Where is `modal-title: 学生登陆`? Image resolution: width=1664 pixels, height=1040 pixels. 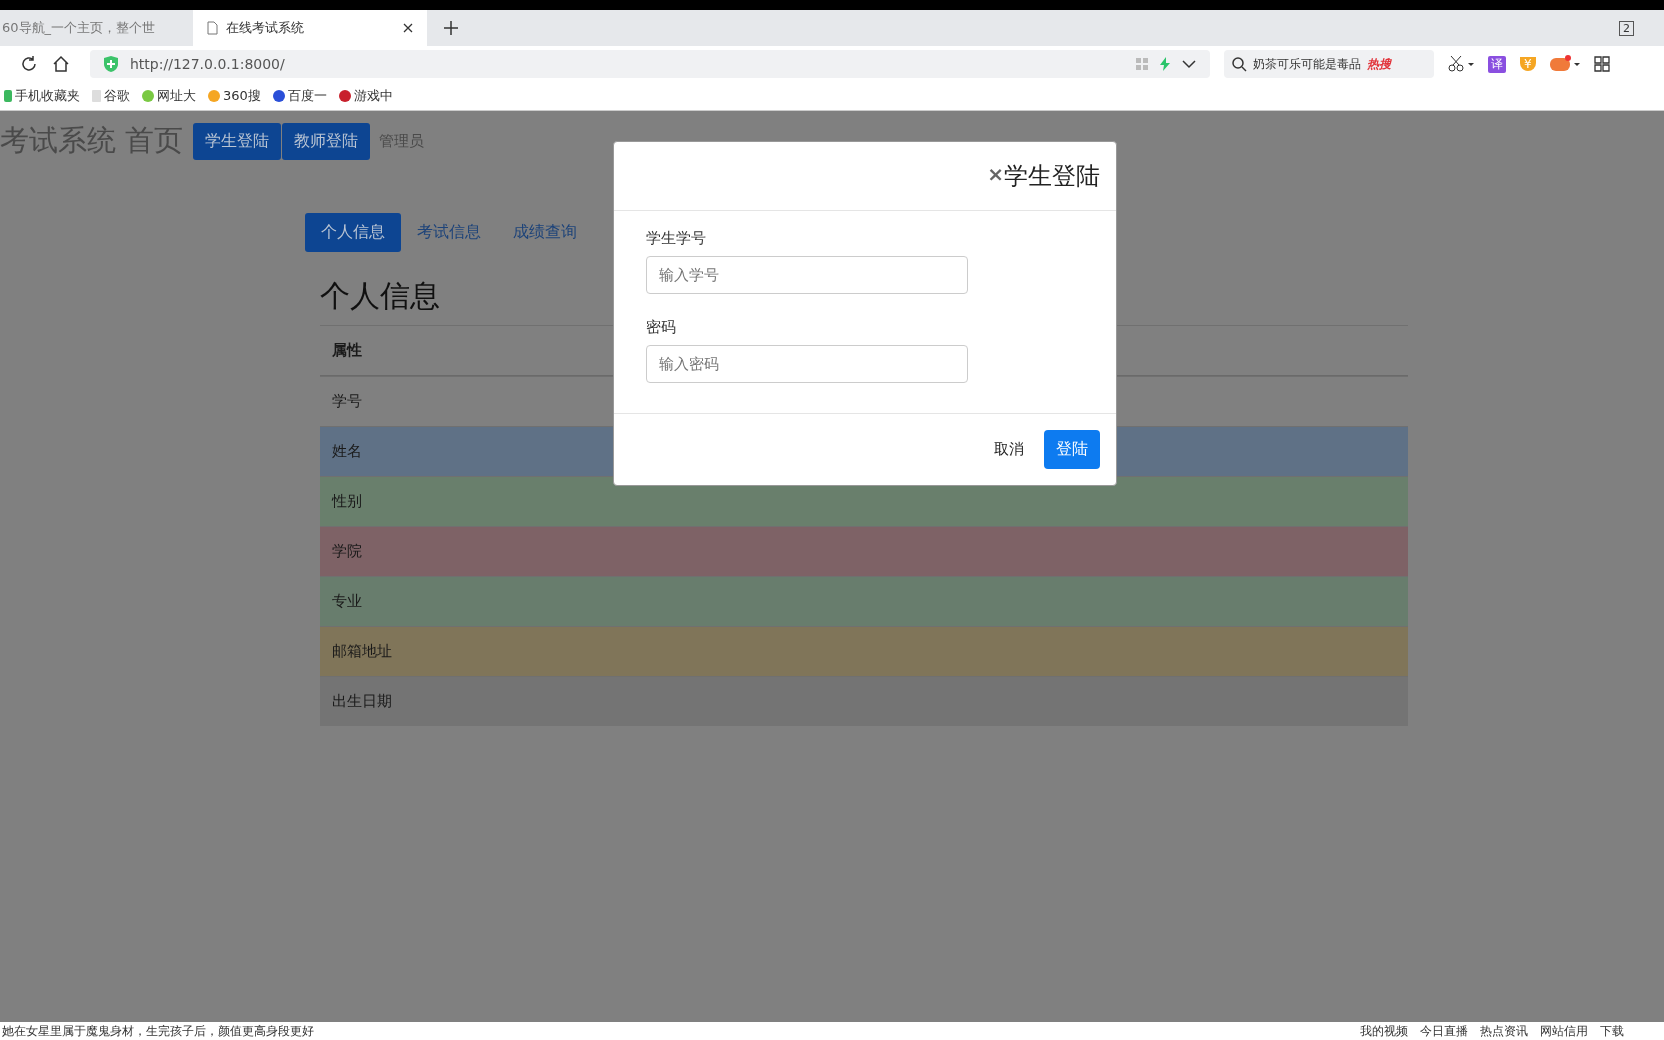 modal-title: 学生登陆 is located at coordinates (1052, 176).